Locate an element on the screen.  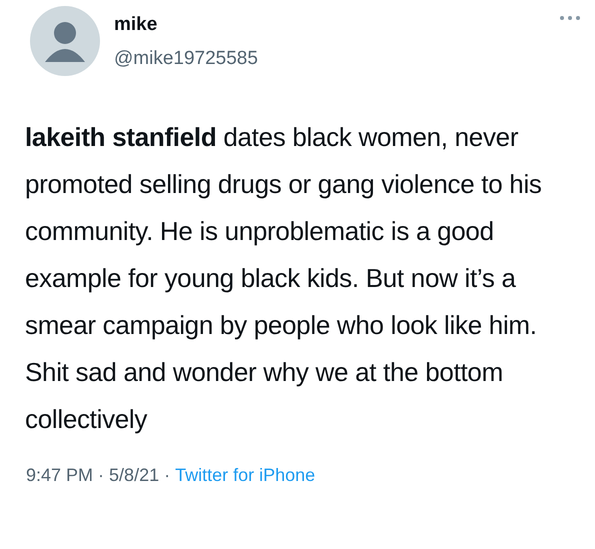
author-handle: @mike19725585 is located at coordinates (329, 59).